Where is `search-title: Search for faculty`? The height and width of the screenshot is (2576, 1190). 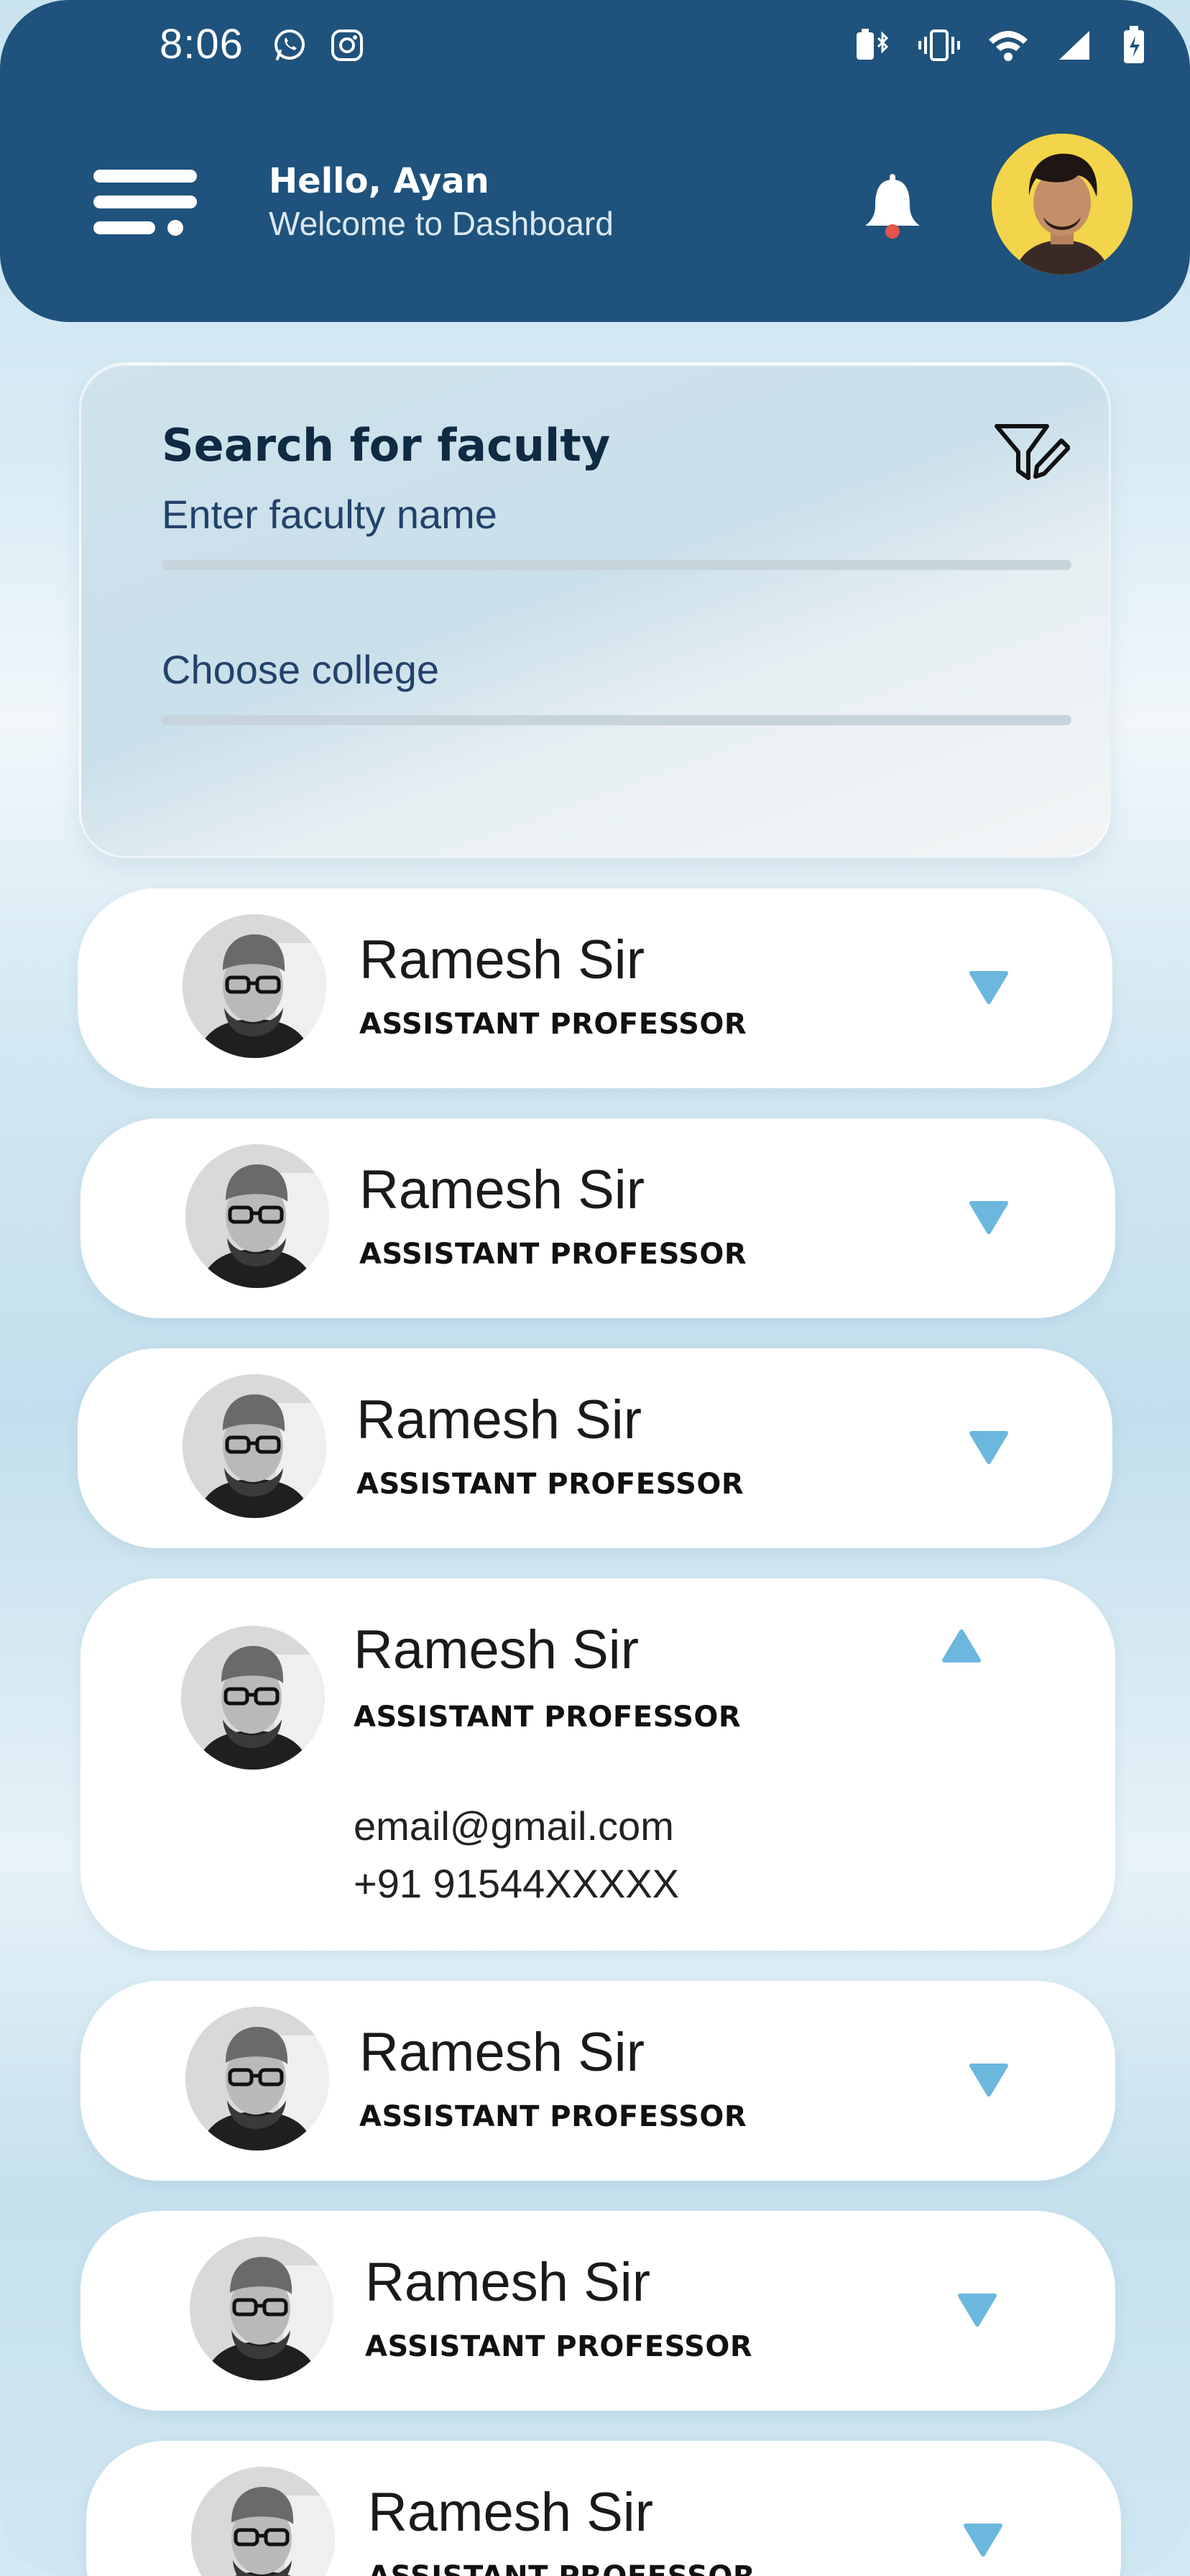
search-title: Search for faculty is located at coordinates (386, 445).